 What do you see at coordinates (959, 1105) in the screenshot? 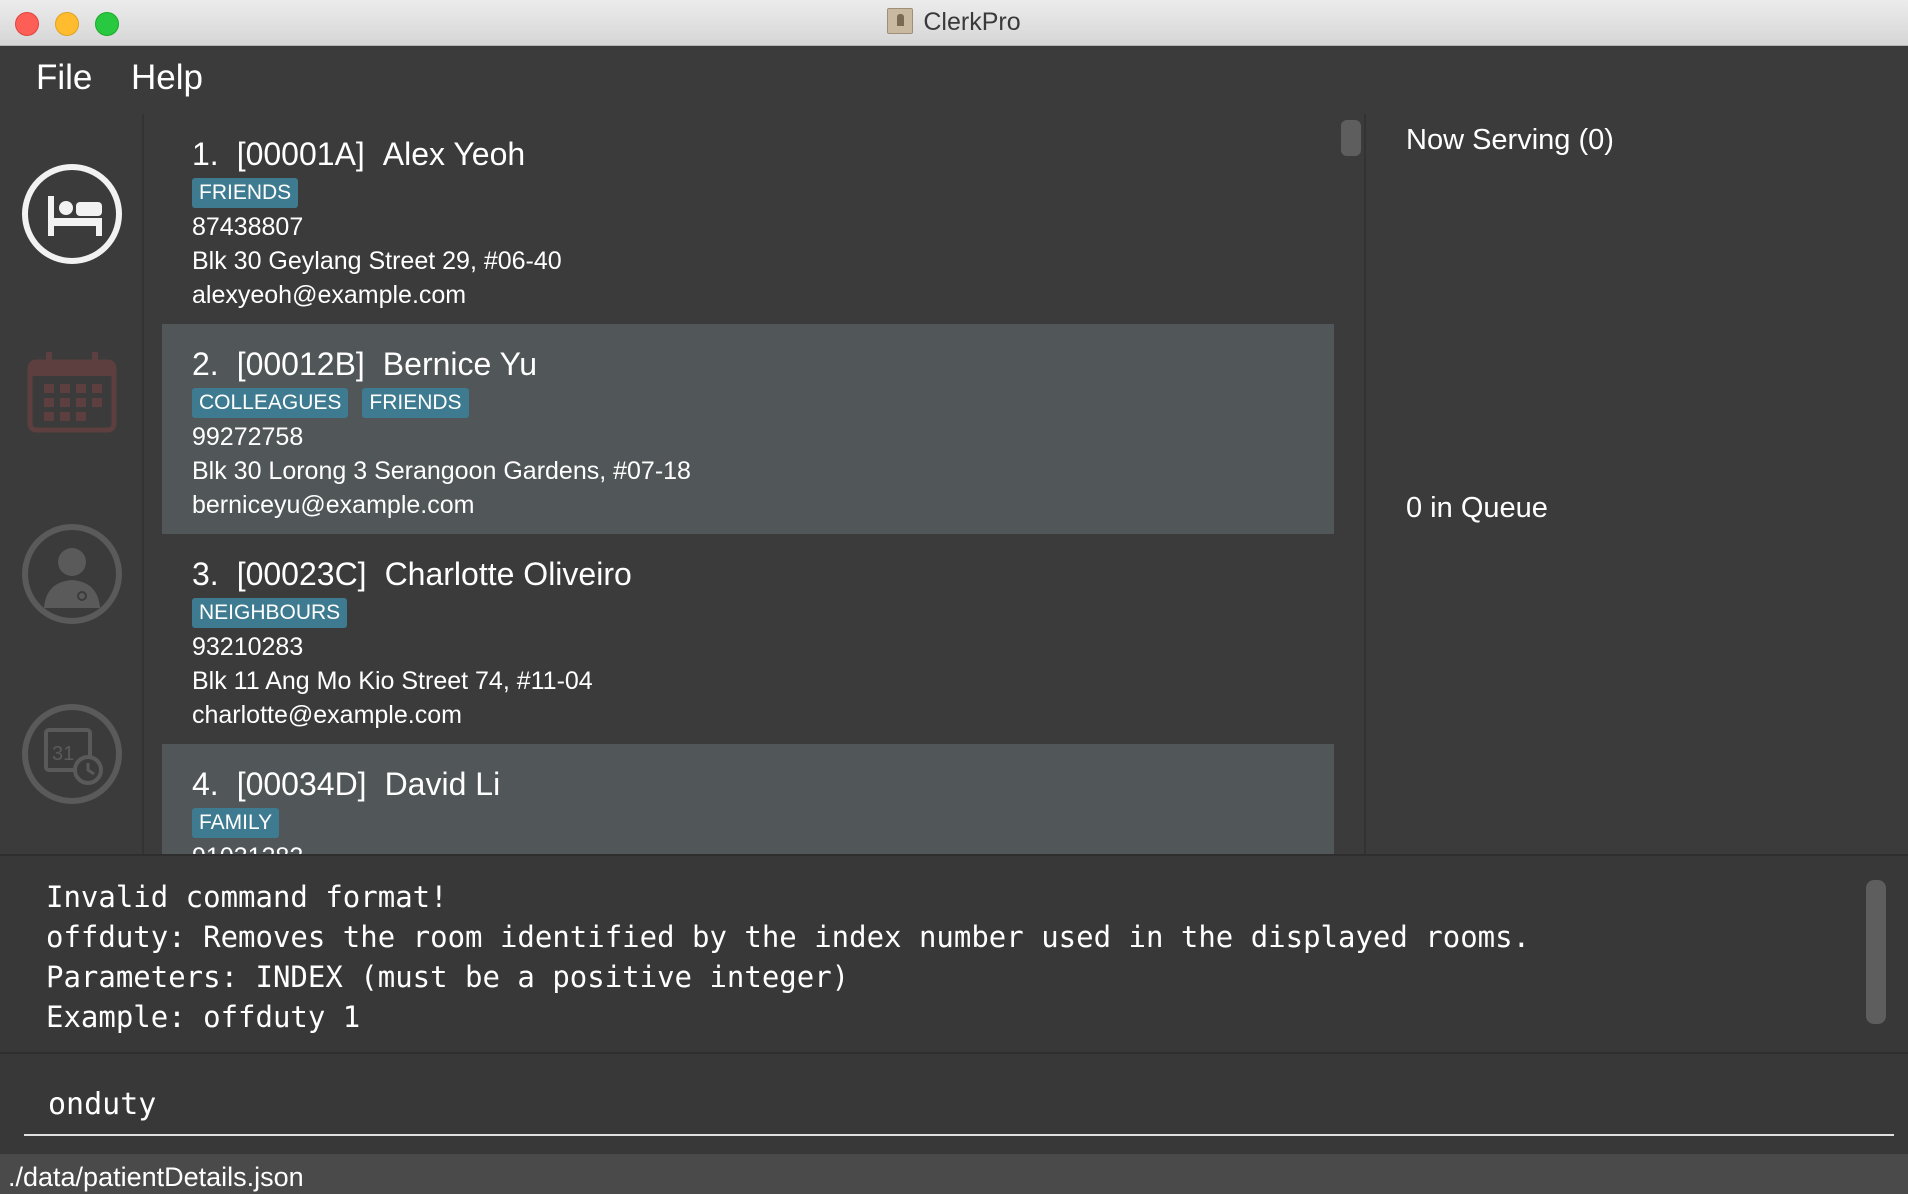
I see `command-input` at bounding box center [959, 1105].